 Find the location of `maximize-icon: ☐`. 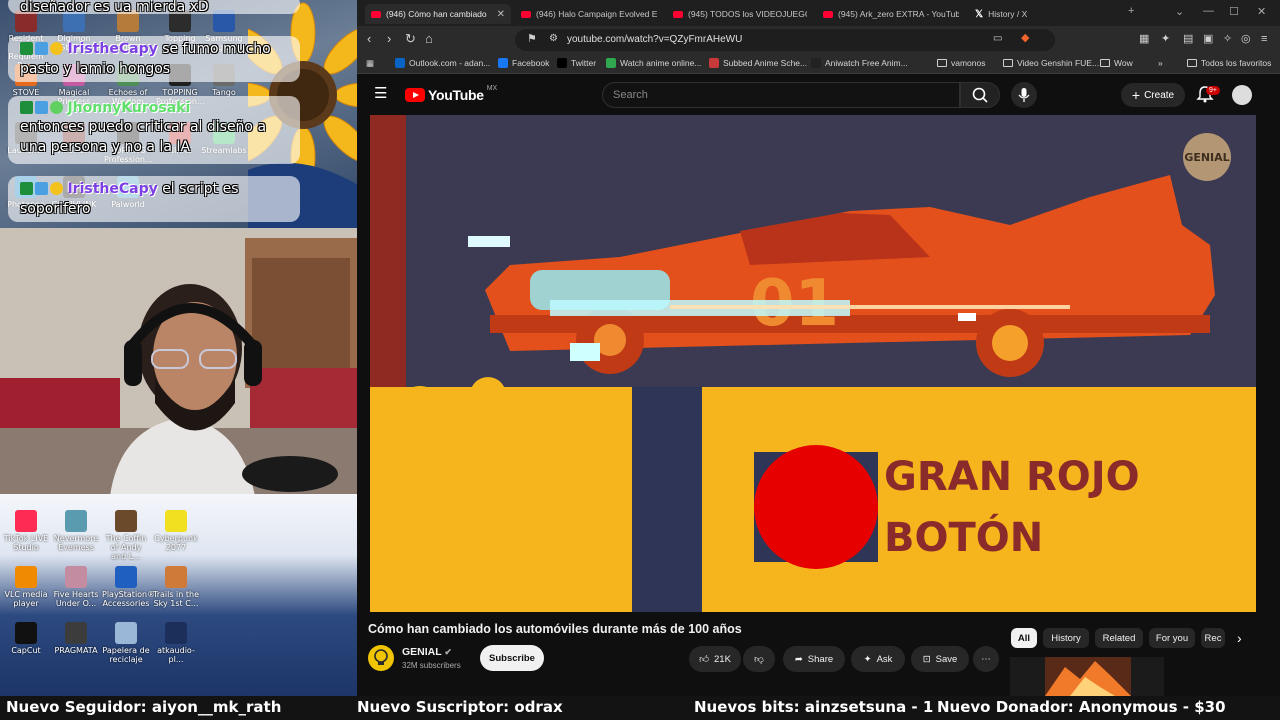

maximize-icon: ☐ is located at coordinates (1234, 11).